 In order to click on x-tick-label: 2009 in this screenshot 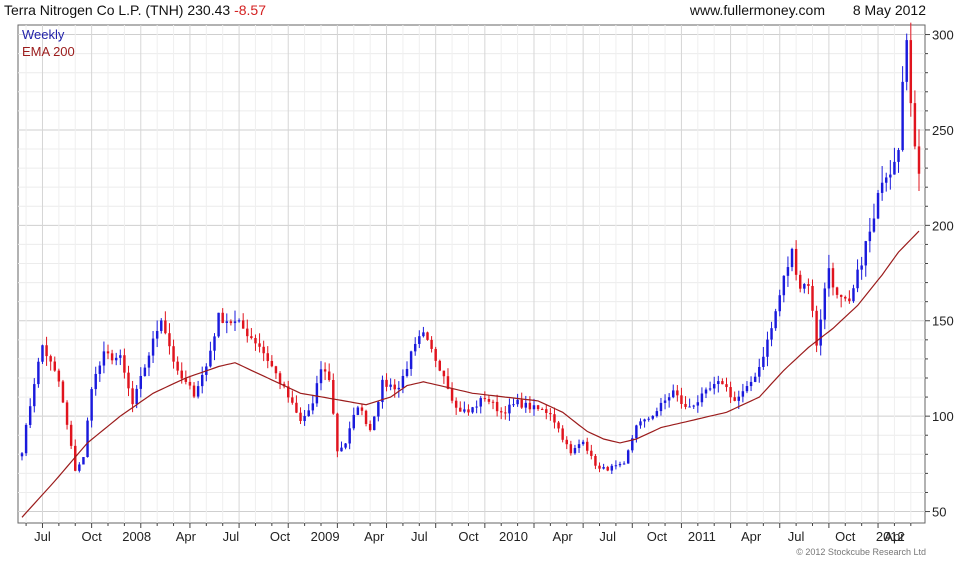, I will do `click(325, 536)`.